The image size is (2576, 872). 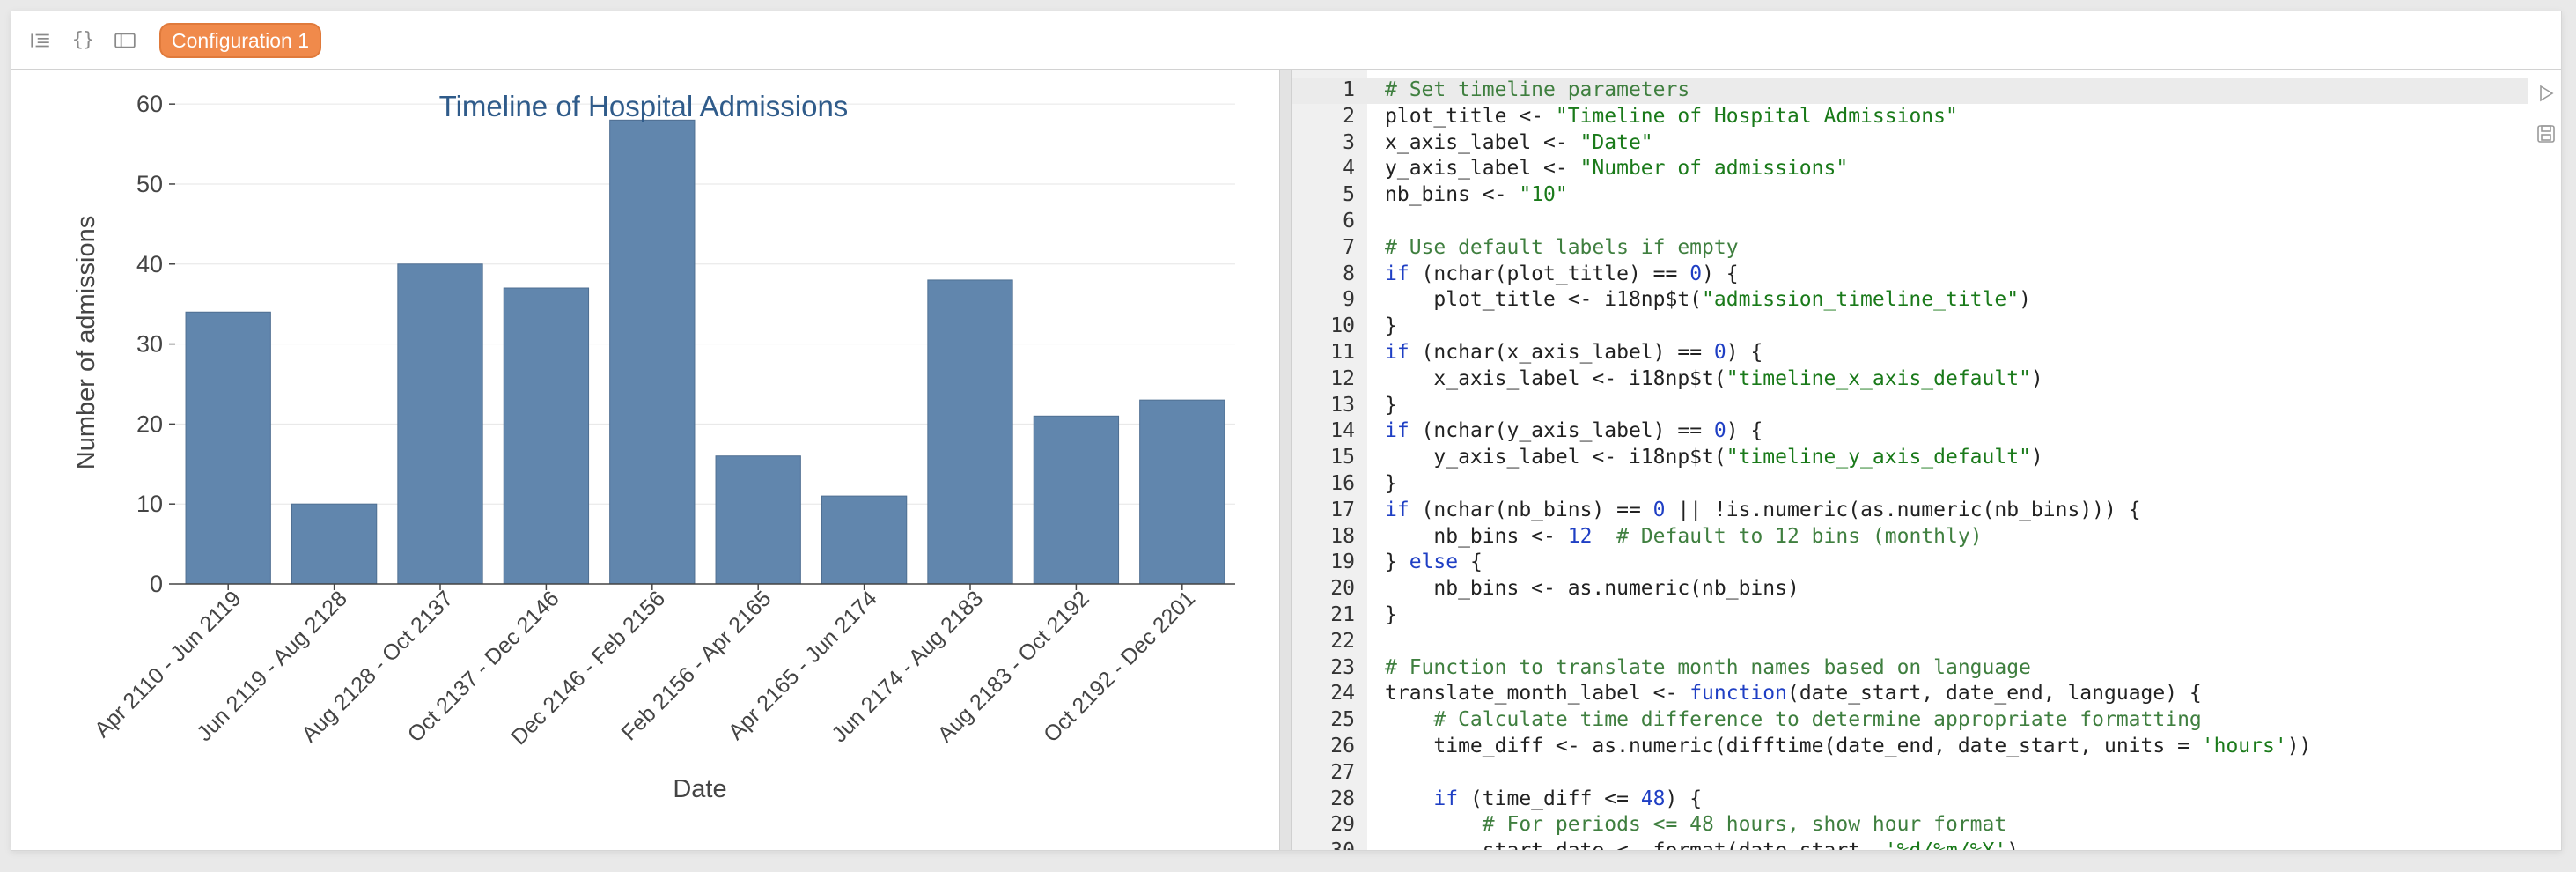 What do you see at coordinates (1910, 275) in the screenshot?
I see `code-line: 8 if (nchar(plot_title) == 0) {` at bounding box center [1910, 275].